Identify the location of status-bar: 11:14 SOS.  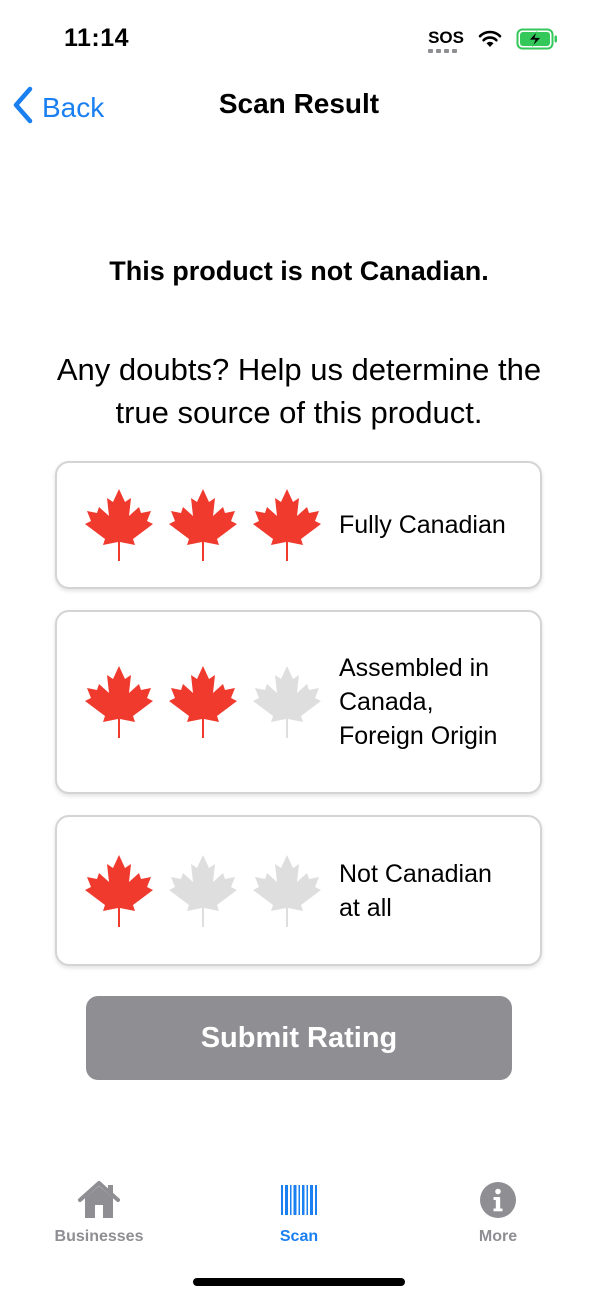
(299, 40).